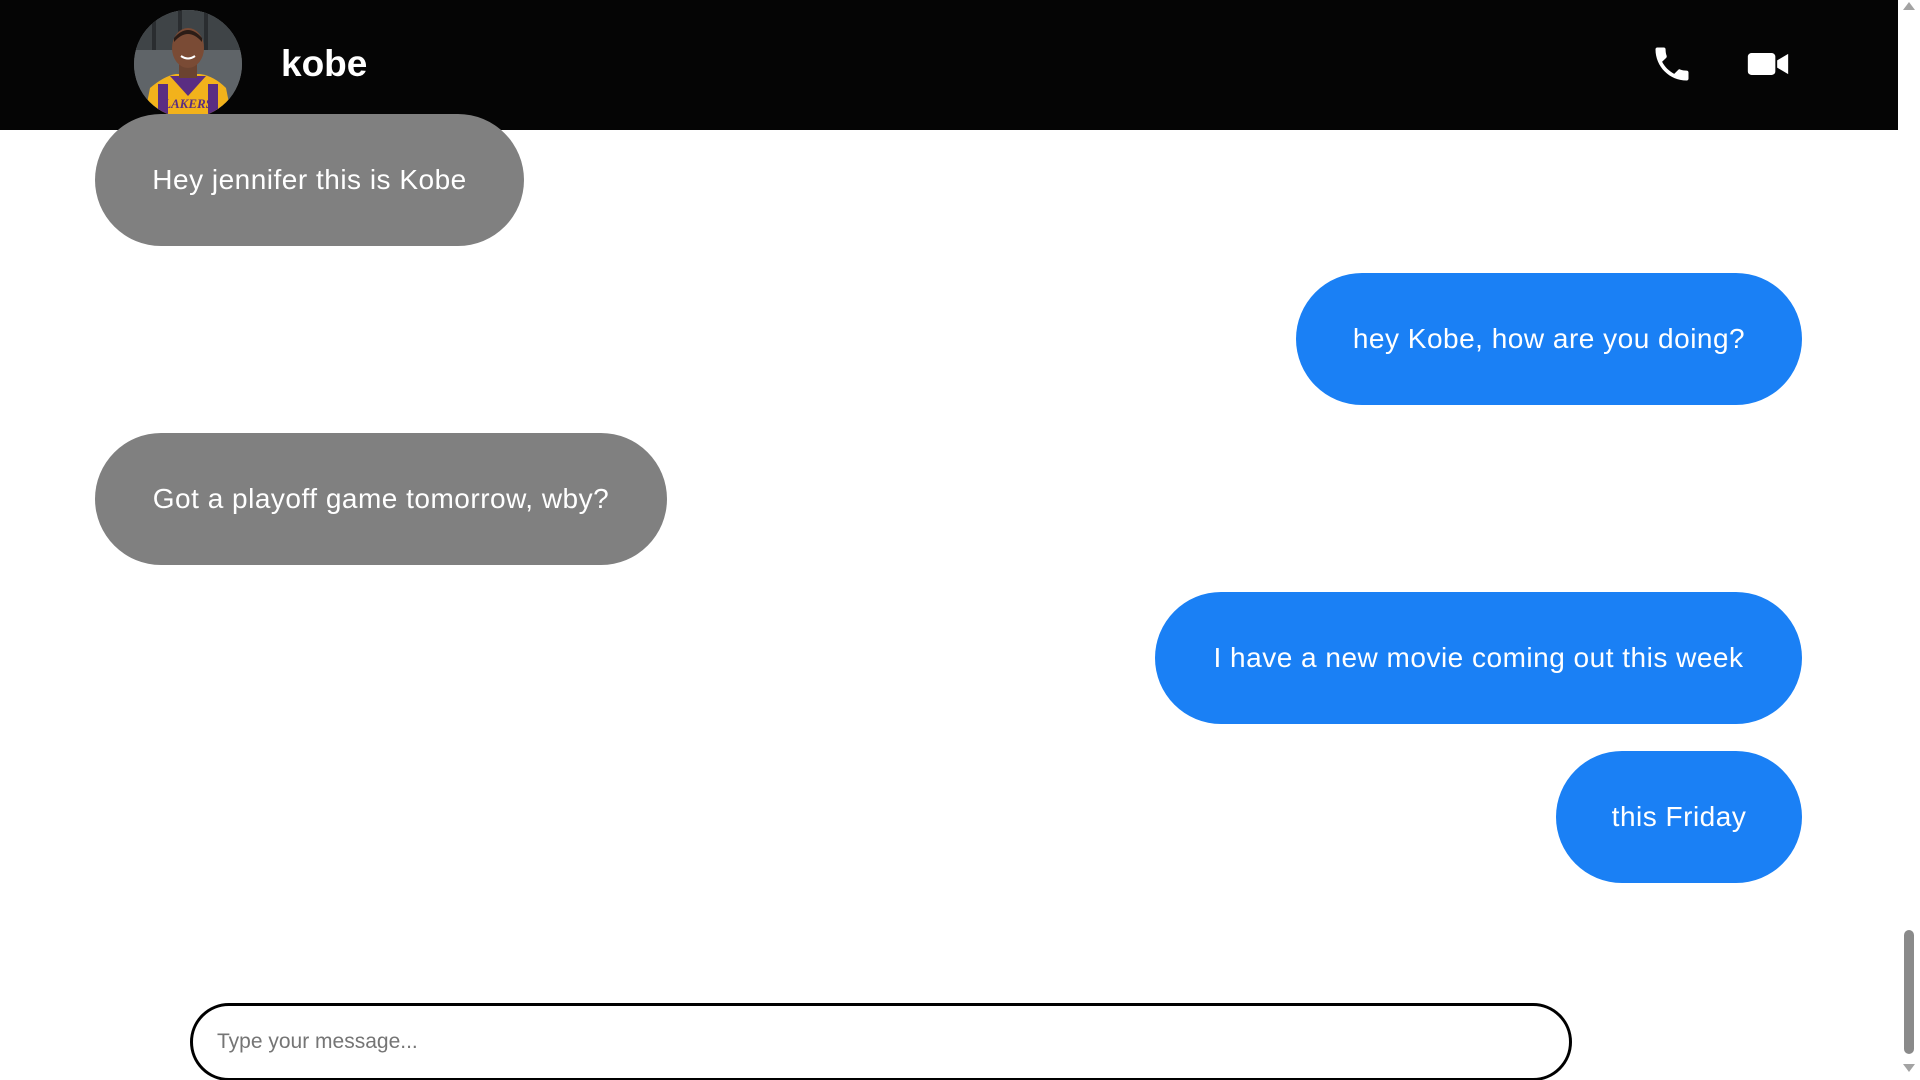 The width and height of the screenshot is (1920, 1080). I want to click on scroll-down-arrow-icon, so click(1909, 1068).